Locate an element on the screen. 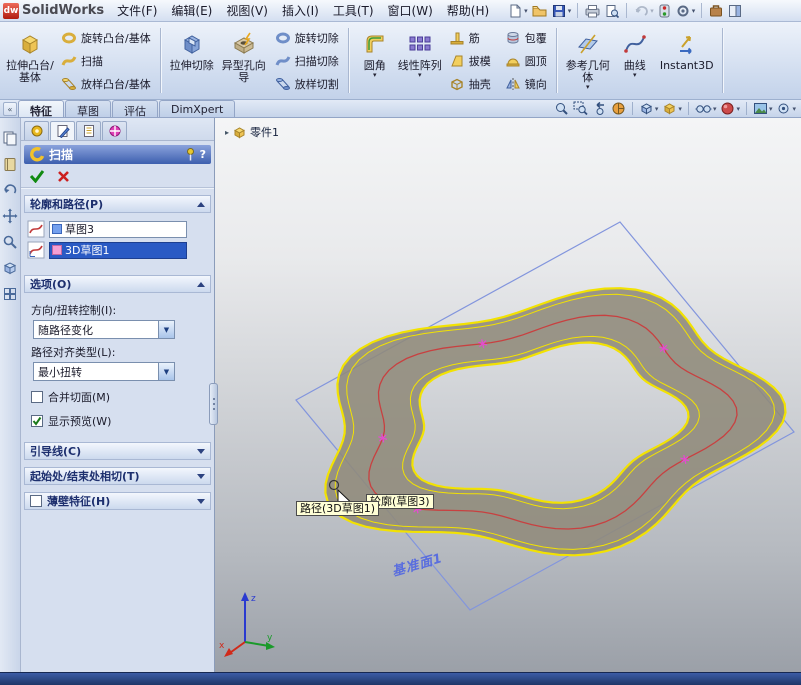  mirror-label: 镜向 is located at coordinates (535, 84).